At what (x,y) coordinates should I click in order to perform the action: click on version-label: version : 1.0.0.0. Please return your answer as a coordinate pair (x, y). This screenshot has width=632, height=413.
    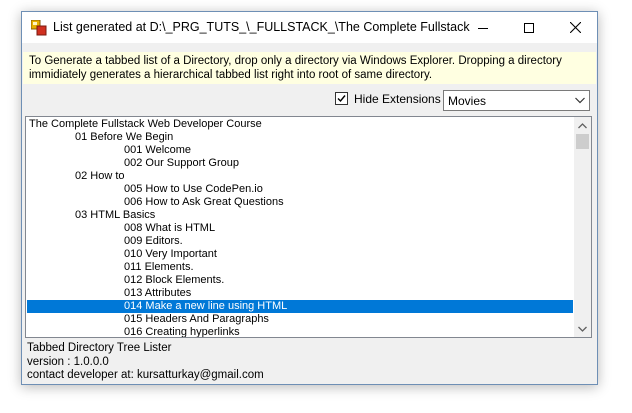
    Looking at the image, I should click on (68, 361).